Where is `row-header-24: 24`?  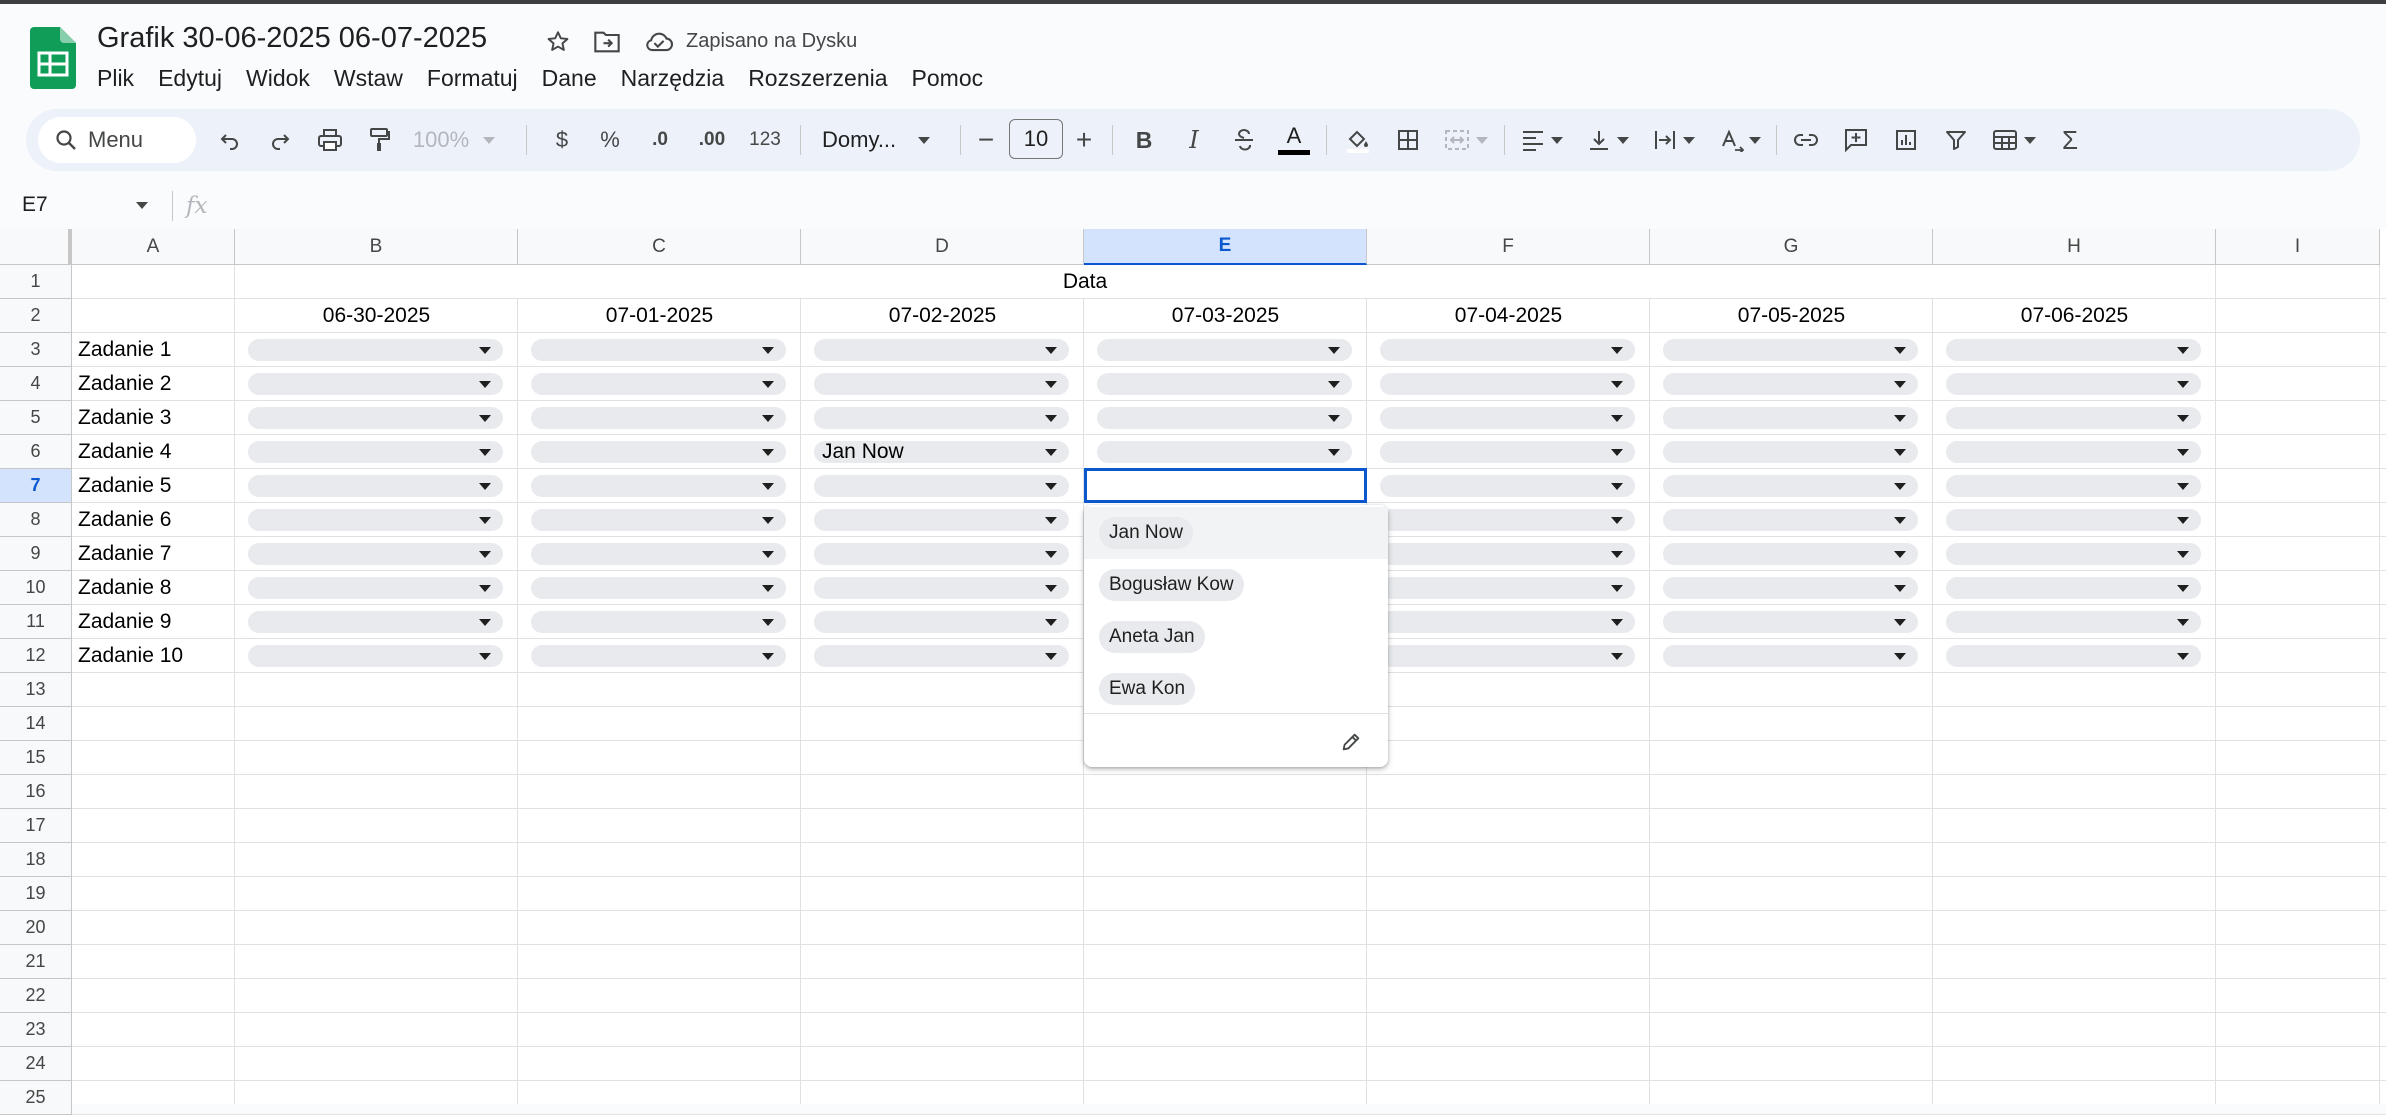
row-header-24: 24 is located at coordinates (36, 1064).